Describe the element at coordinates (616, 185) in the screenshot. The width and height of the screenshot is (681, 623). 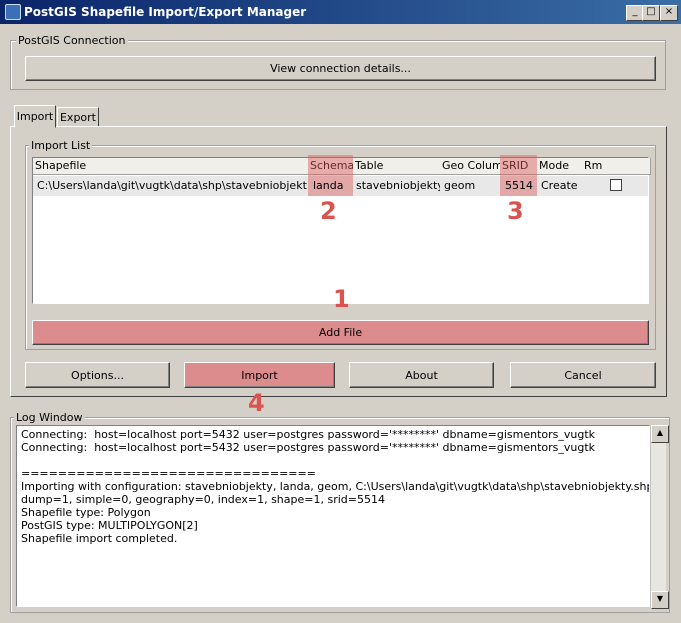
I see `rm-checkbox` at that location.